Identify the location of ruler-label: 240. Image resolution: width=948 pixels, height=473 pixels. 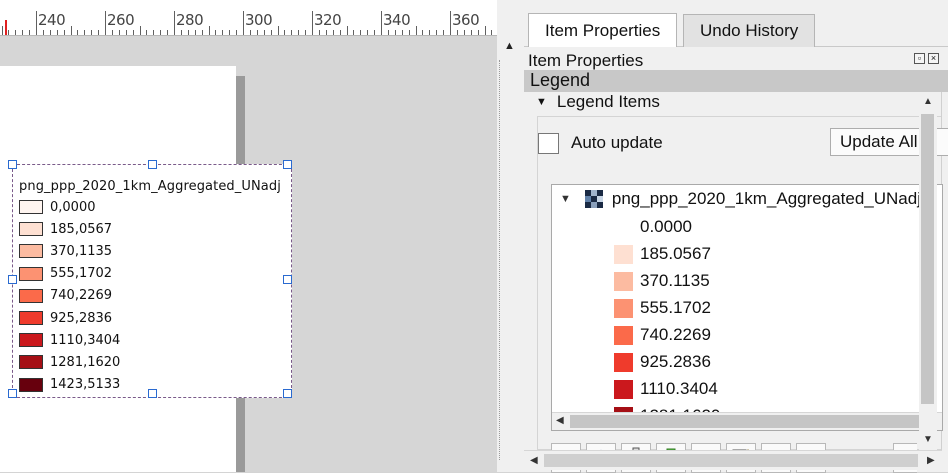
(52, 20).